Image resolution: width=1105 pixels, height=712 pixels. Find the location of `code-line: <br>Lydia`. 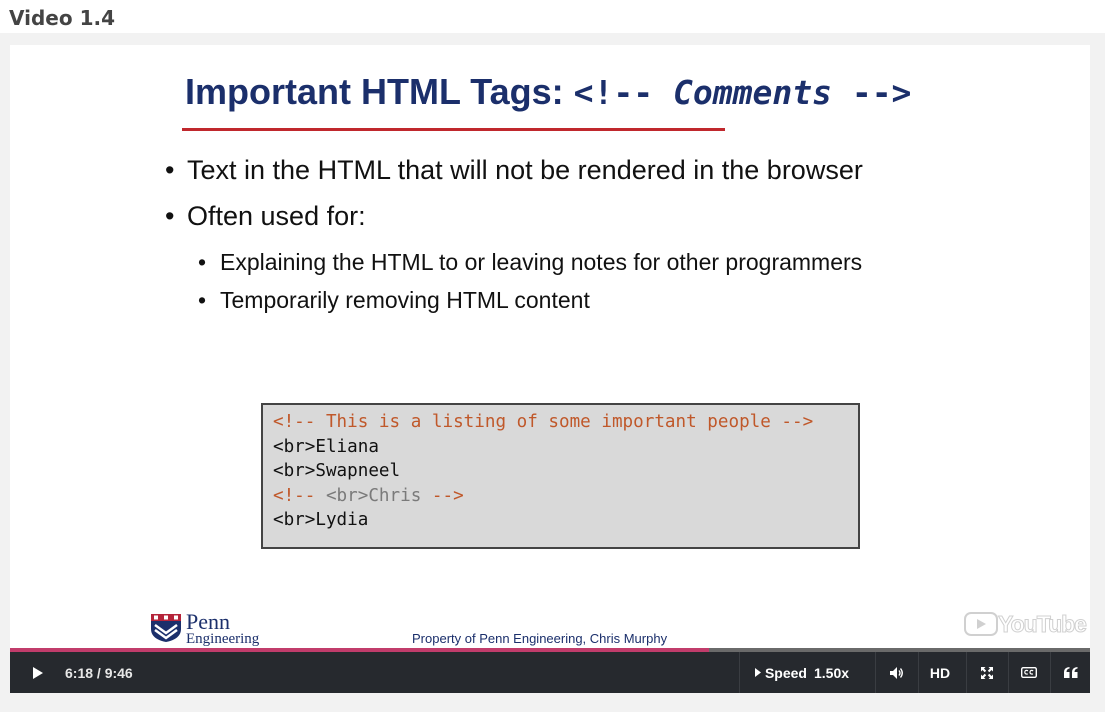

code-line: <br>Lydia is located at coordinates (321, 520).